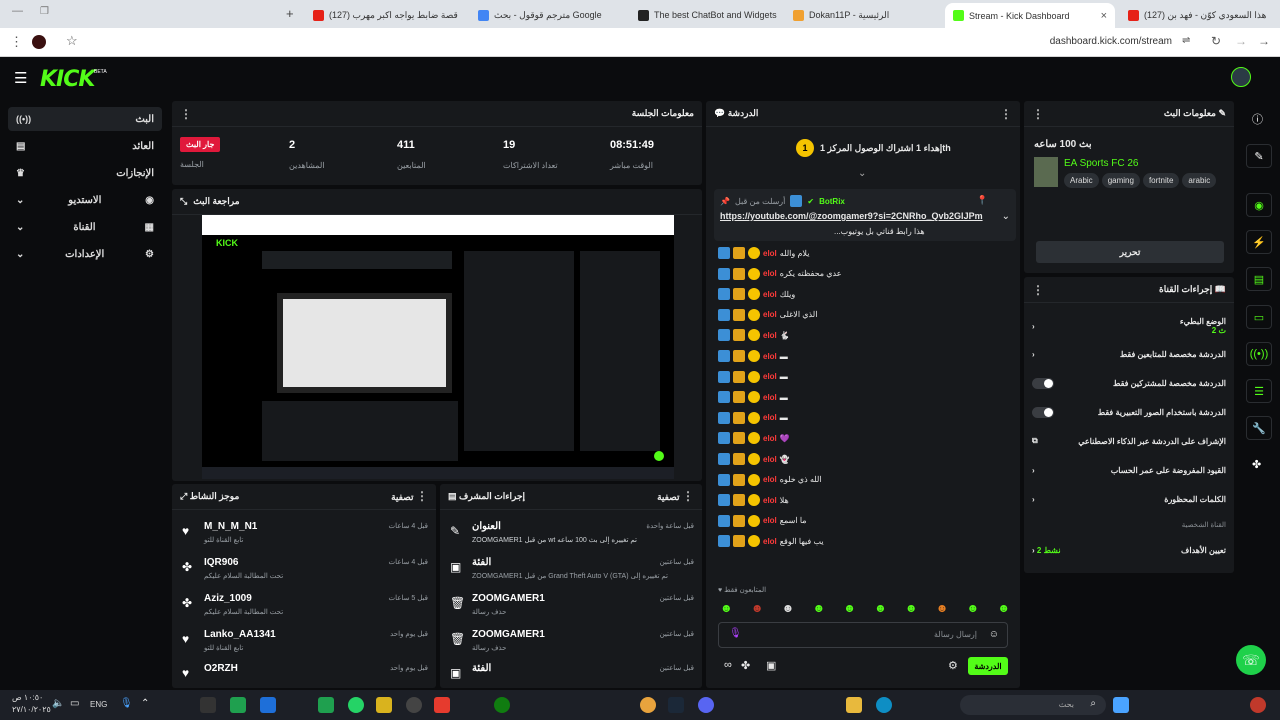  Describe the element at coordinates (754, 438) in the screenshot. I see `chat-message: elol 💜` at that location.